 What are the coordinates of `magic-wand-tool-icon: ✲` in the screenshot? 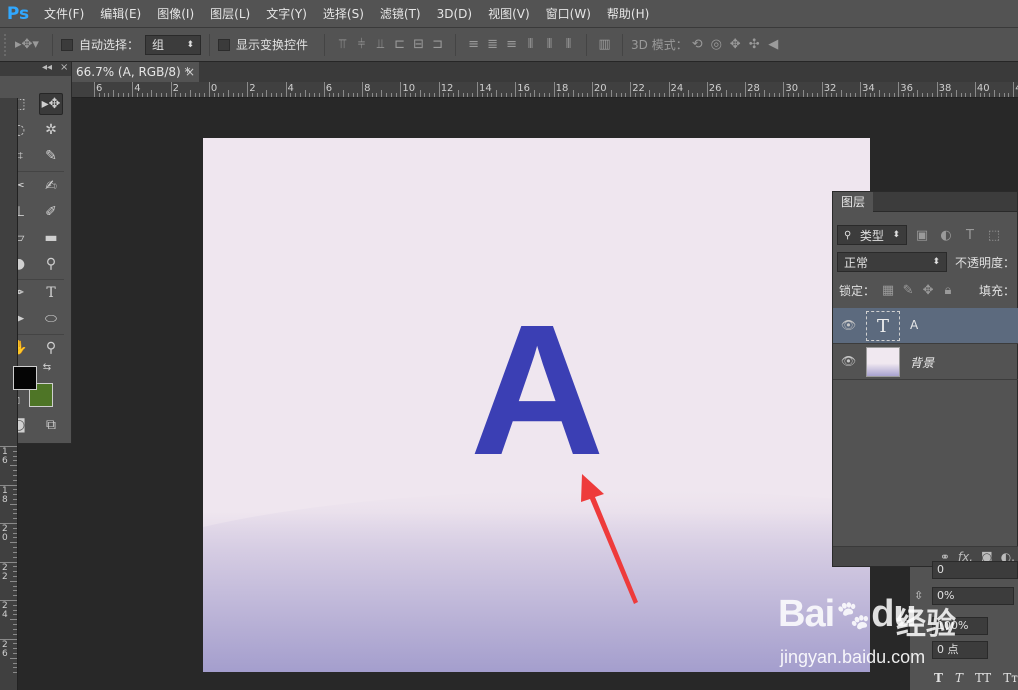 It's located at (51, 130).